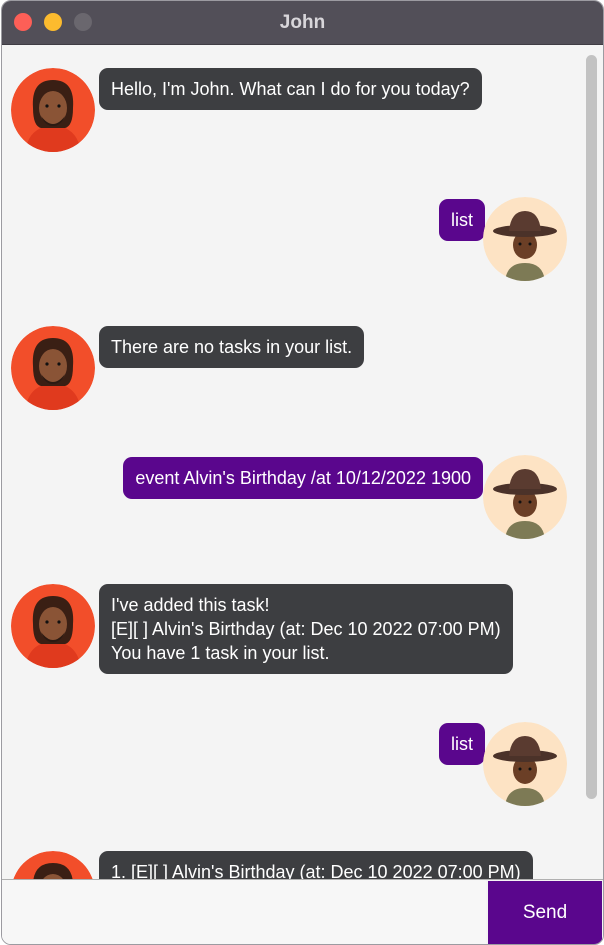 The height and width of the screenshot is (945, 604). I want to click on title-bar: John, so click(302, 23).